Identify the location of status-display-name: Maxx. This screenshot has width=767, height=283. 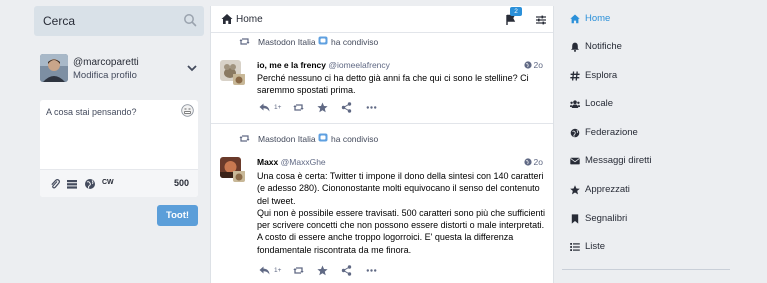
(268, 162).